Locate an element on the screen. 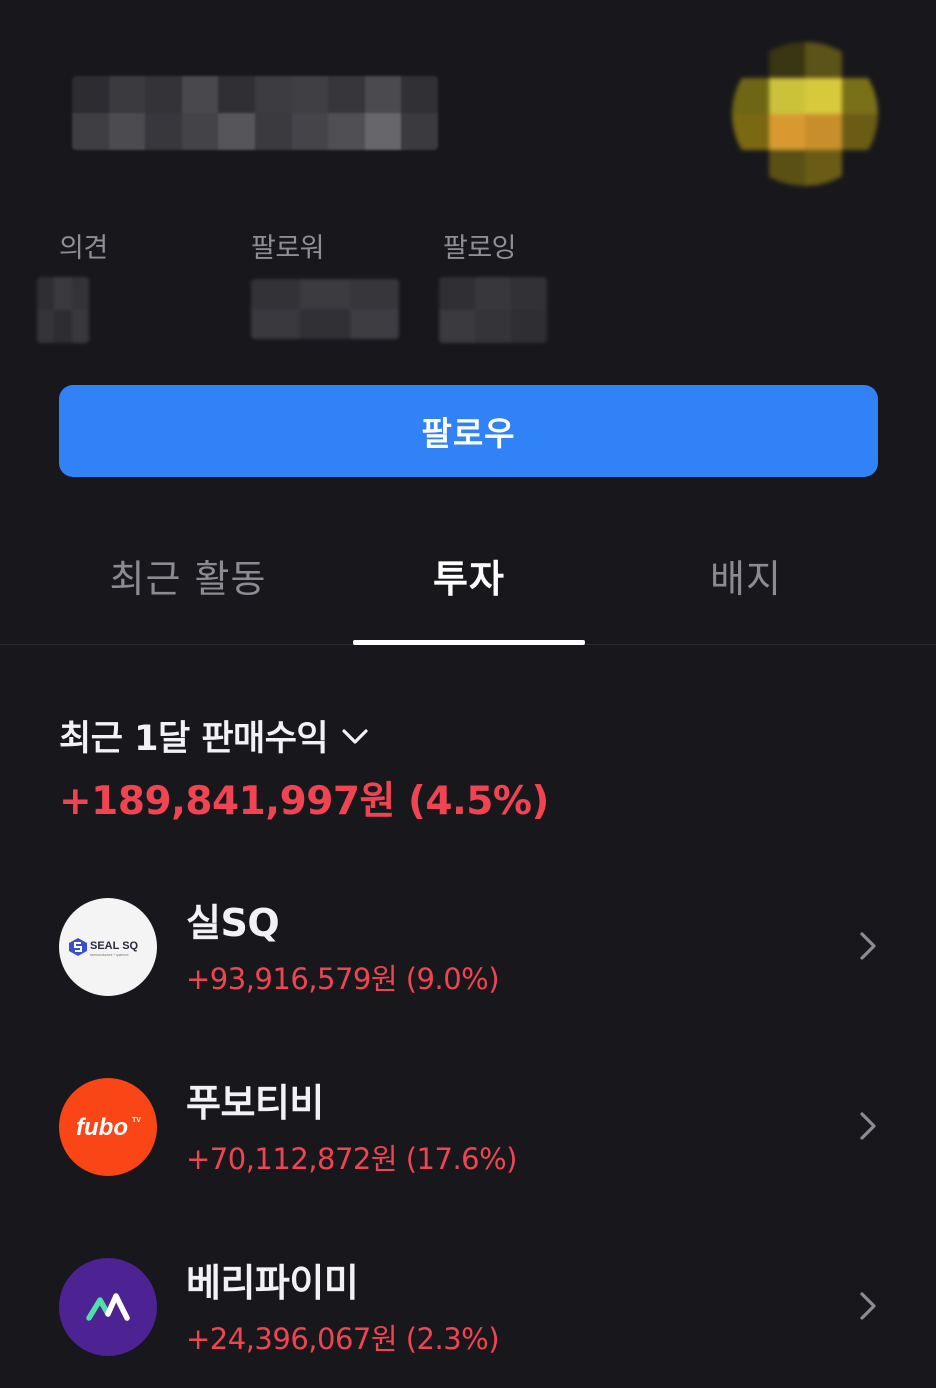  stat-following: 팔로잉 is located at coordinates (493, 284).